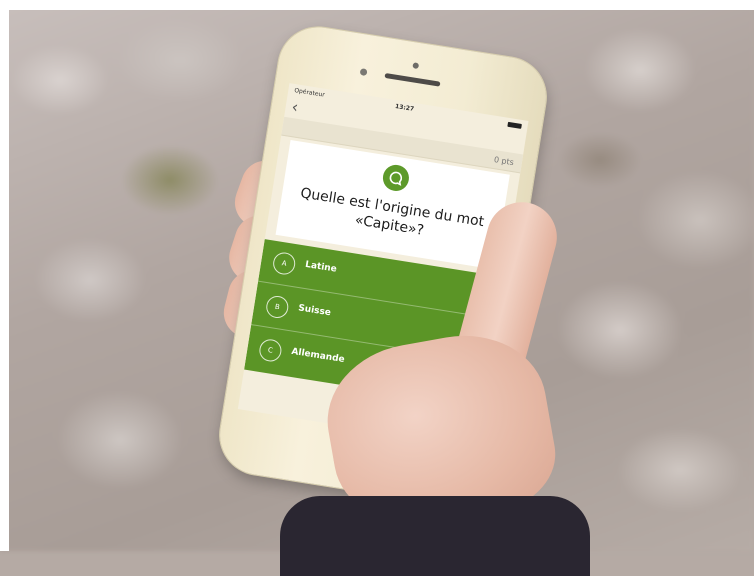  What do you see at coordinates (314, 311) in the screenshot?
I see `answer-label: Suisse` at bounding box center [314, 311].